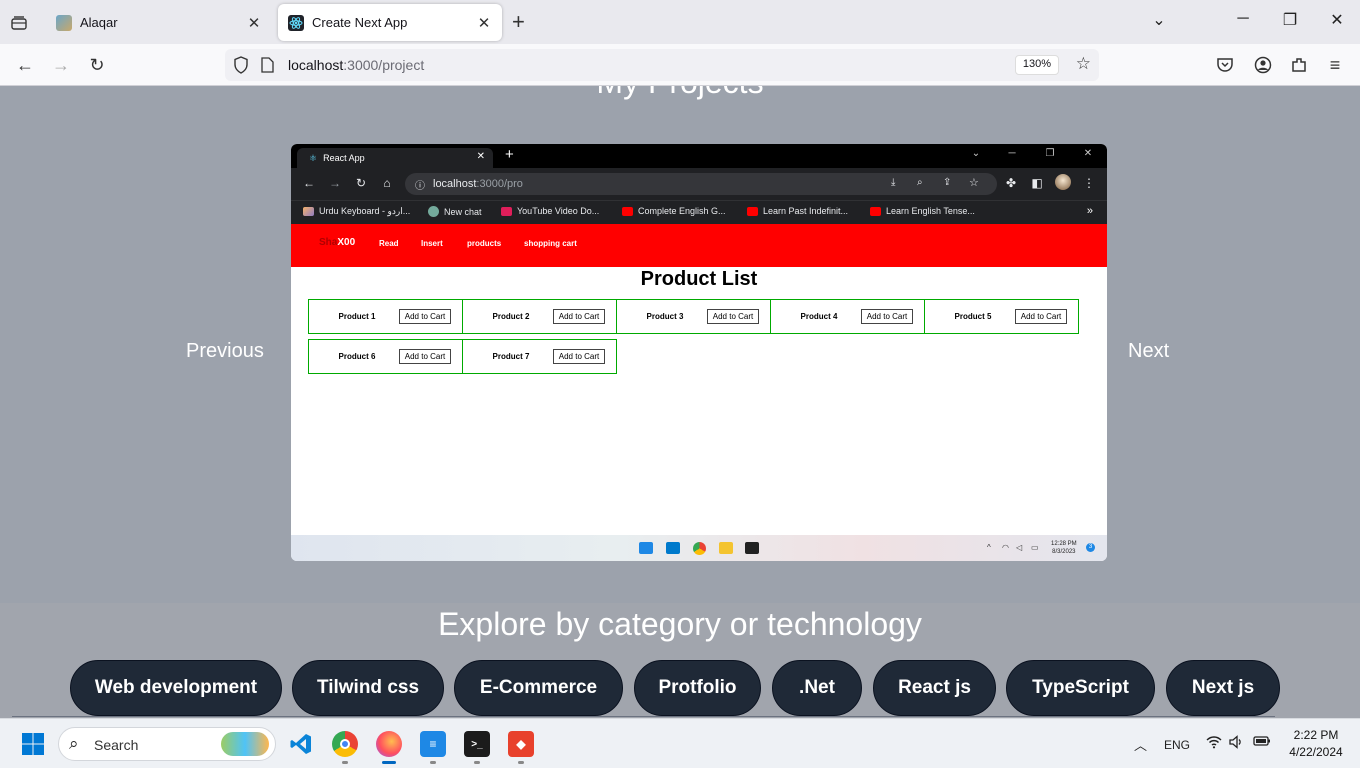  What do you see at coordinates (521, 744) in the screenshot?
I see `git-icon: ◆` at bounding box center [521, 744].